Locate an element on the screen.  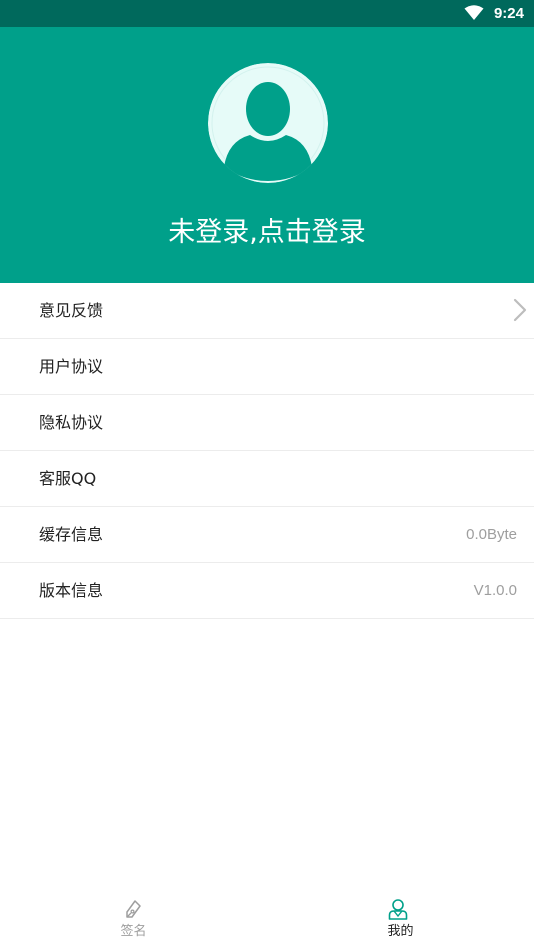
login-prompt: 未登录,点击登录 is located at coordinates (267, 233).